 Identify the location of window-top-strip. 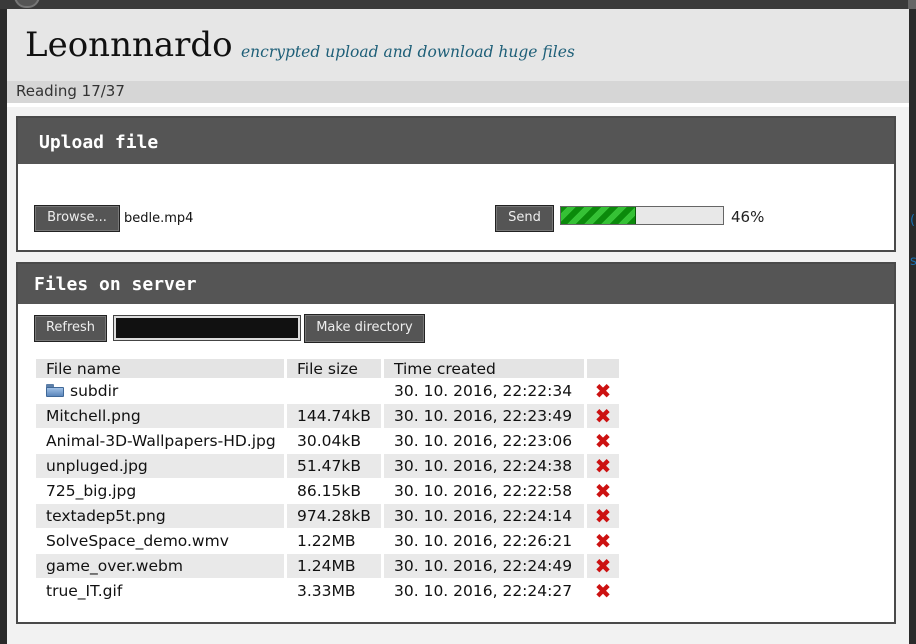
(458, 4).